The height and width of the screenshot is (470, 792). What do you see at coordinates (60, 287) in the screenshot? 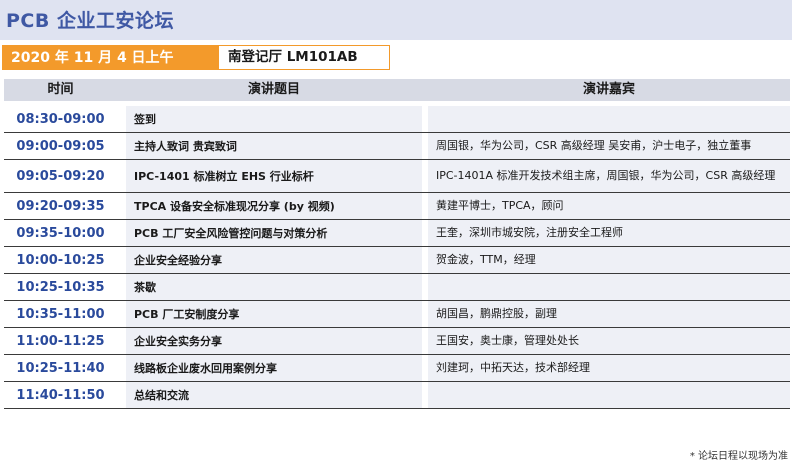
I see `row-time: 10:25-10:35` at bounding box center [60, 287].